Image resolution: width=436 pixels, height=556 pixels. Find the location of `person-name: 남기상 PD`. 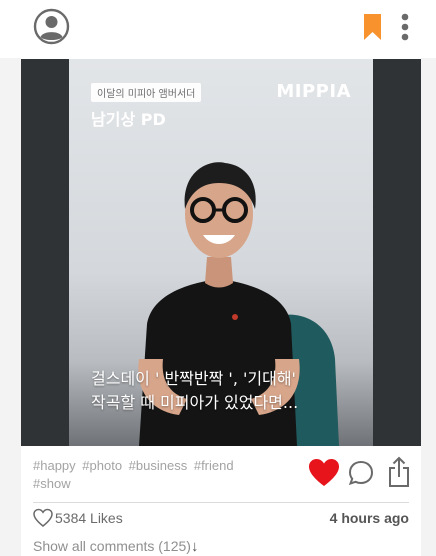

person-name: 남기상 PD is located at coordinates (128, 119).